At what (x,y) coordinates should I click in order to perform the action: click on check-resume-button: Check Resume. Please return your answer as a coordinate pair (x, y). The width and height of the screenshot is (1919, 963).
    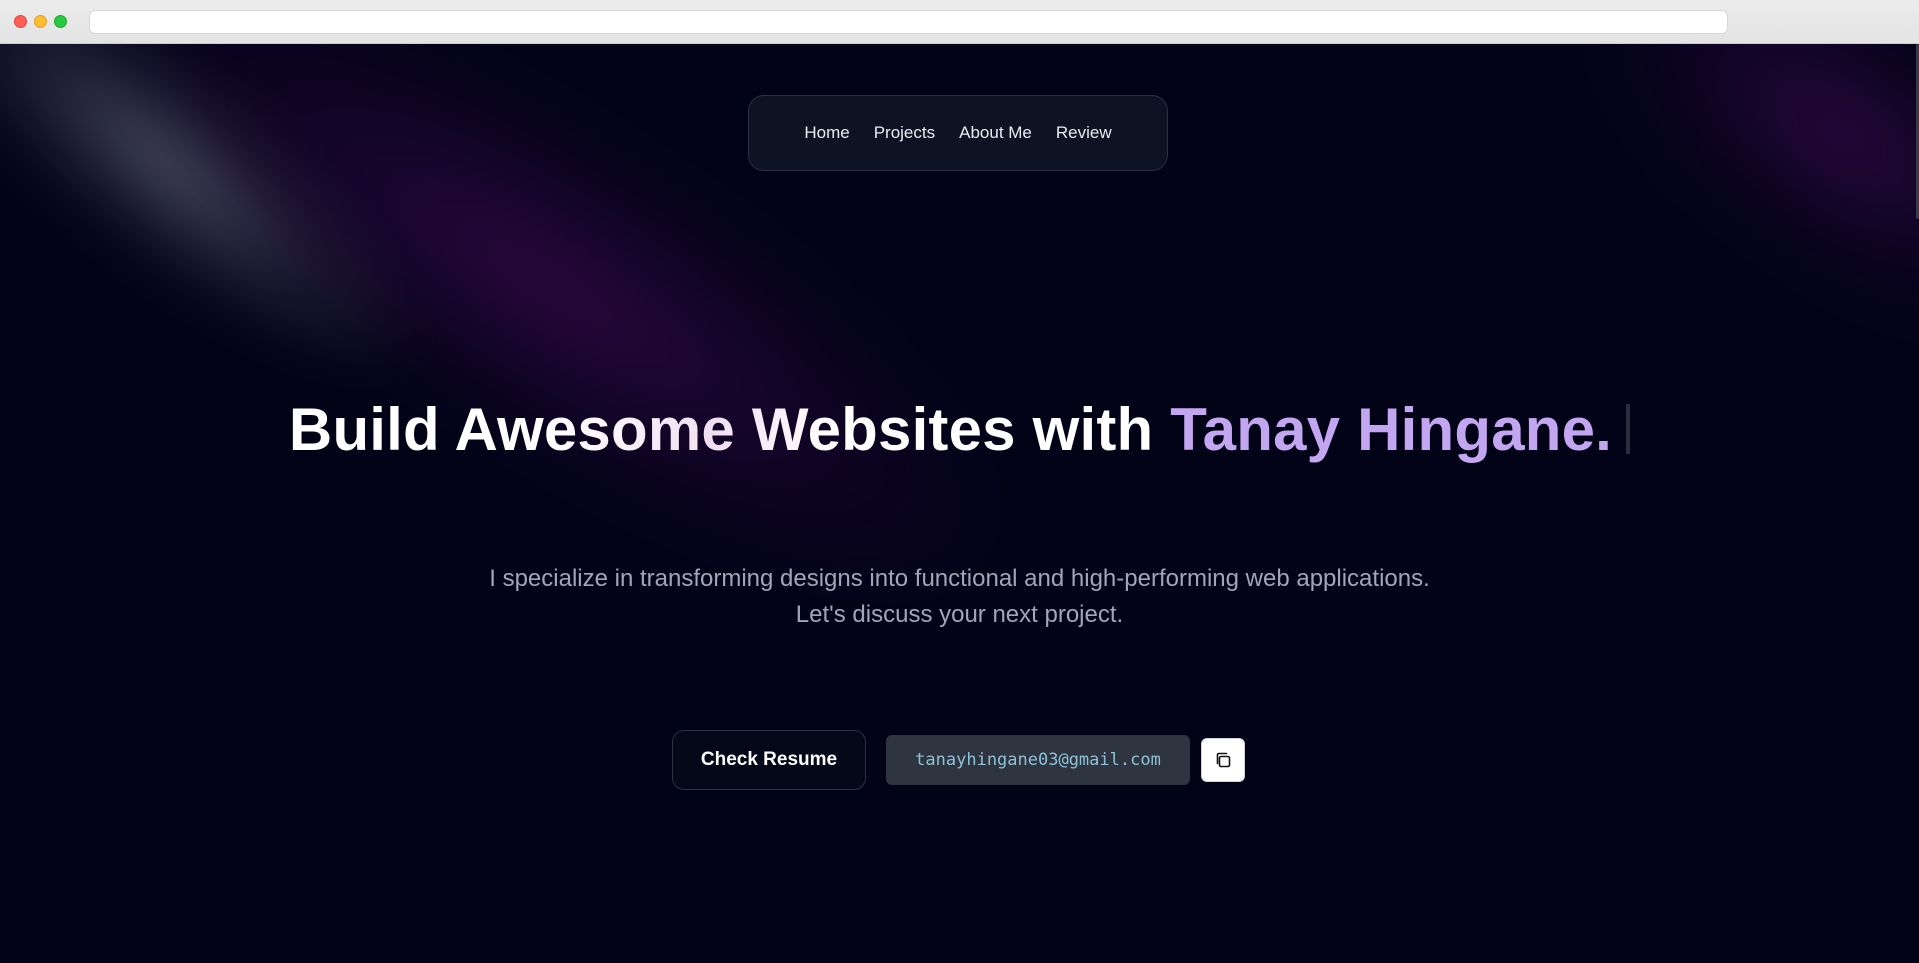
    Looking at the image, I should click on (769, 760).